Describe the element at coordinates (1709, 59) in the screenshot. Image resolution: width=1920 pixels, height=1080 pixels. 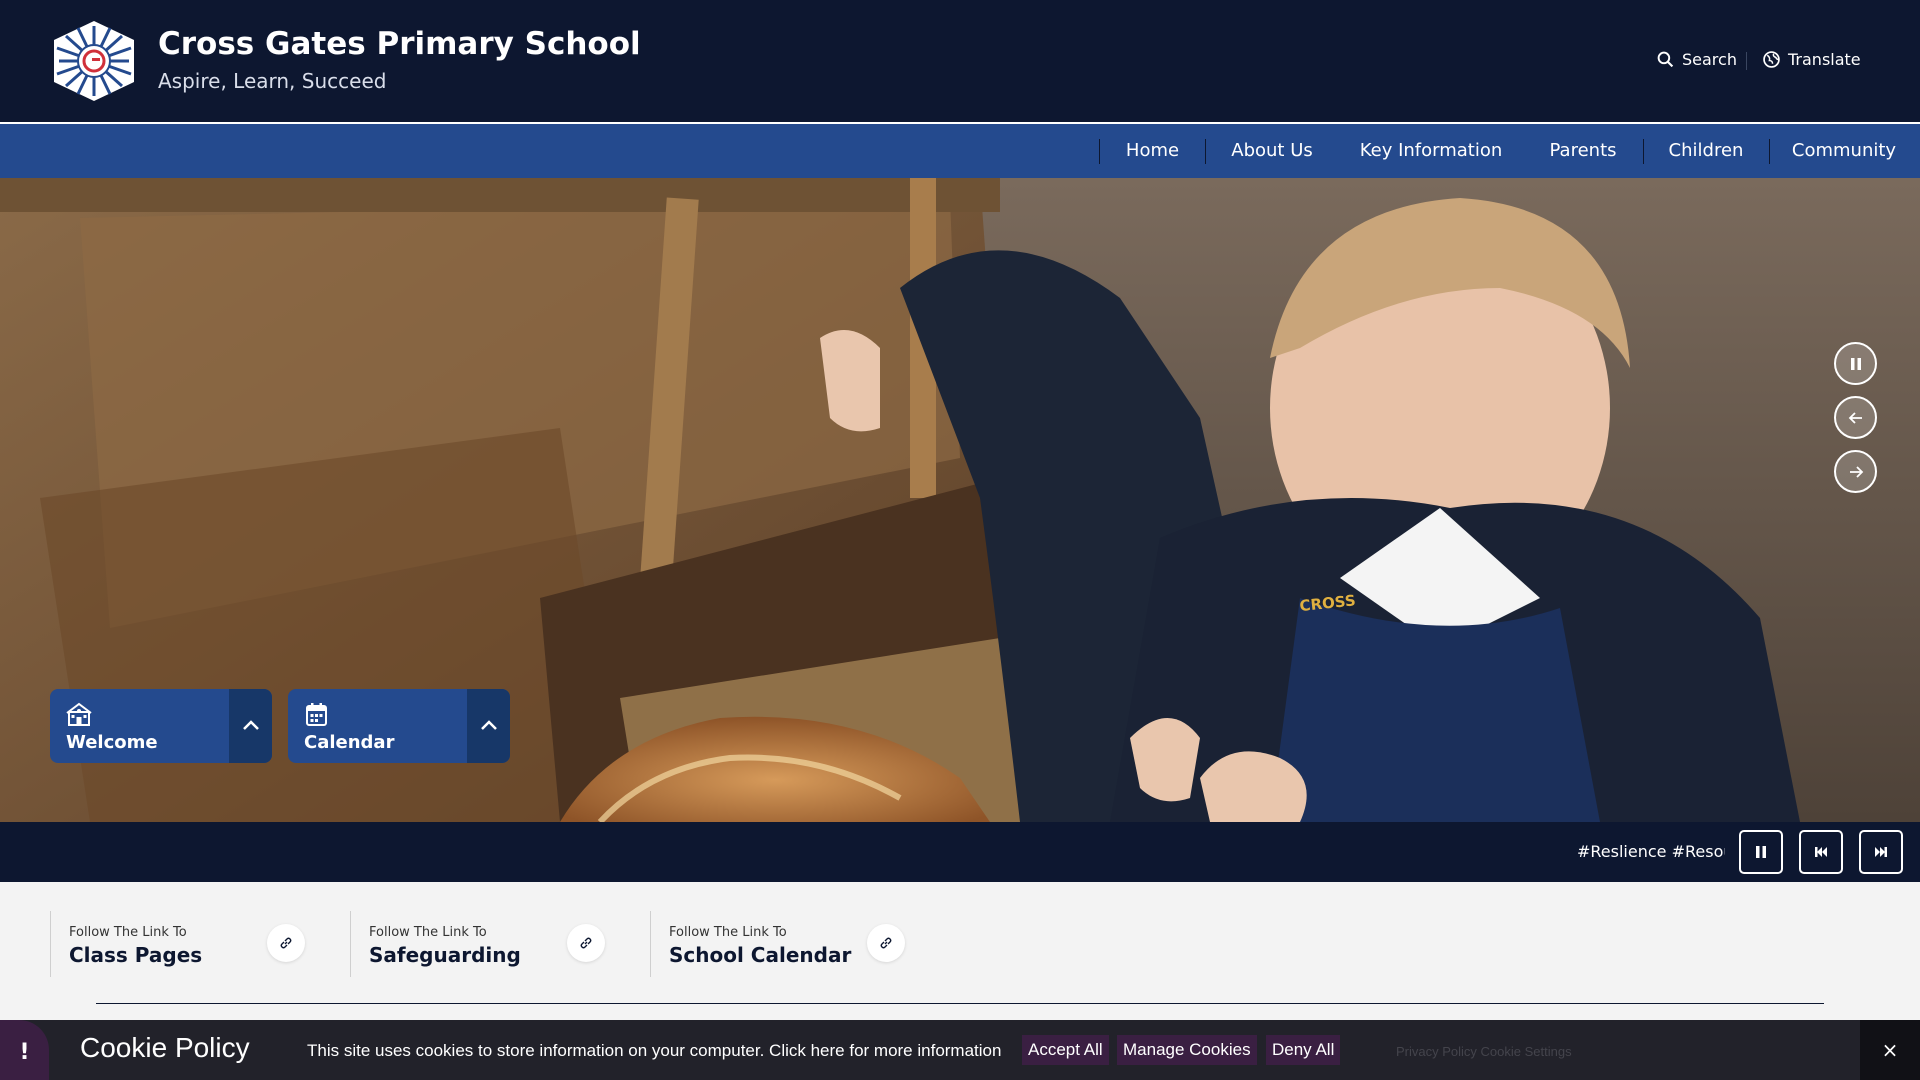
I see `search-label: Search` at that location.